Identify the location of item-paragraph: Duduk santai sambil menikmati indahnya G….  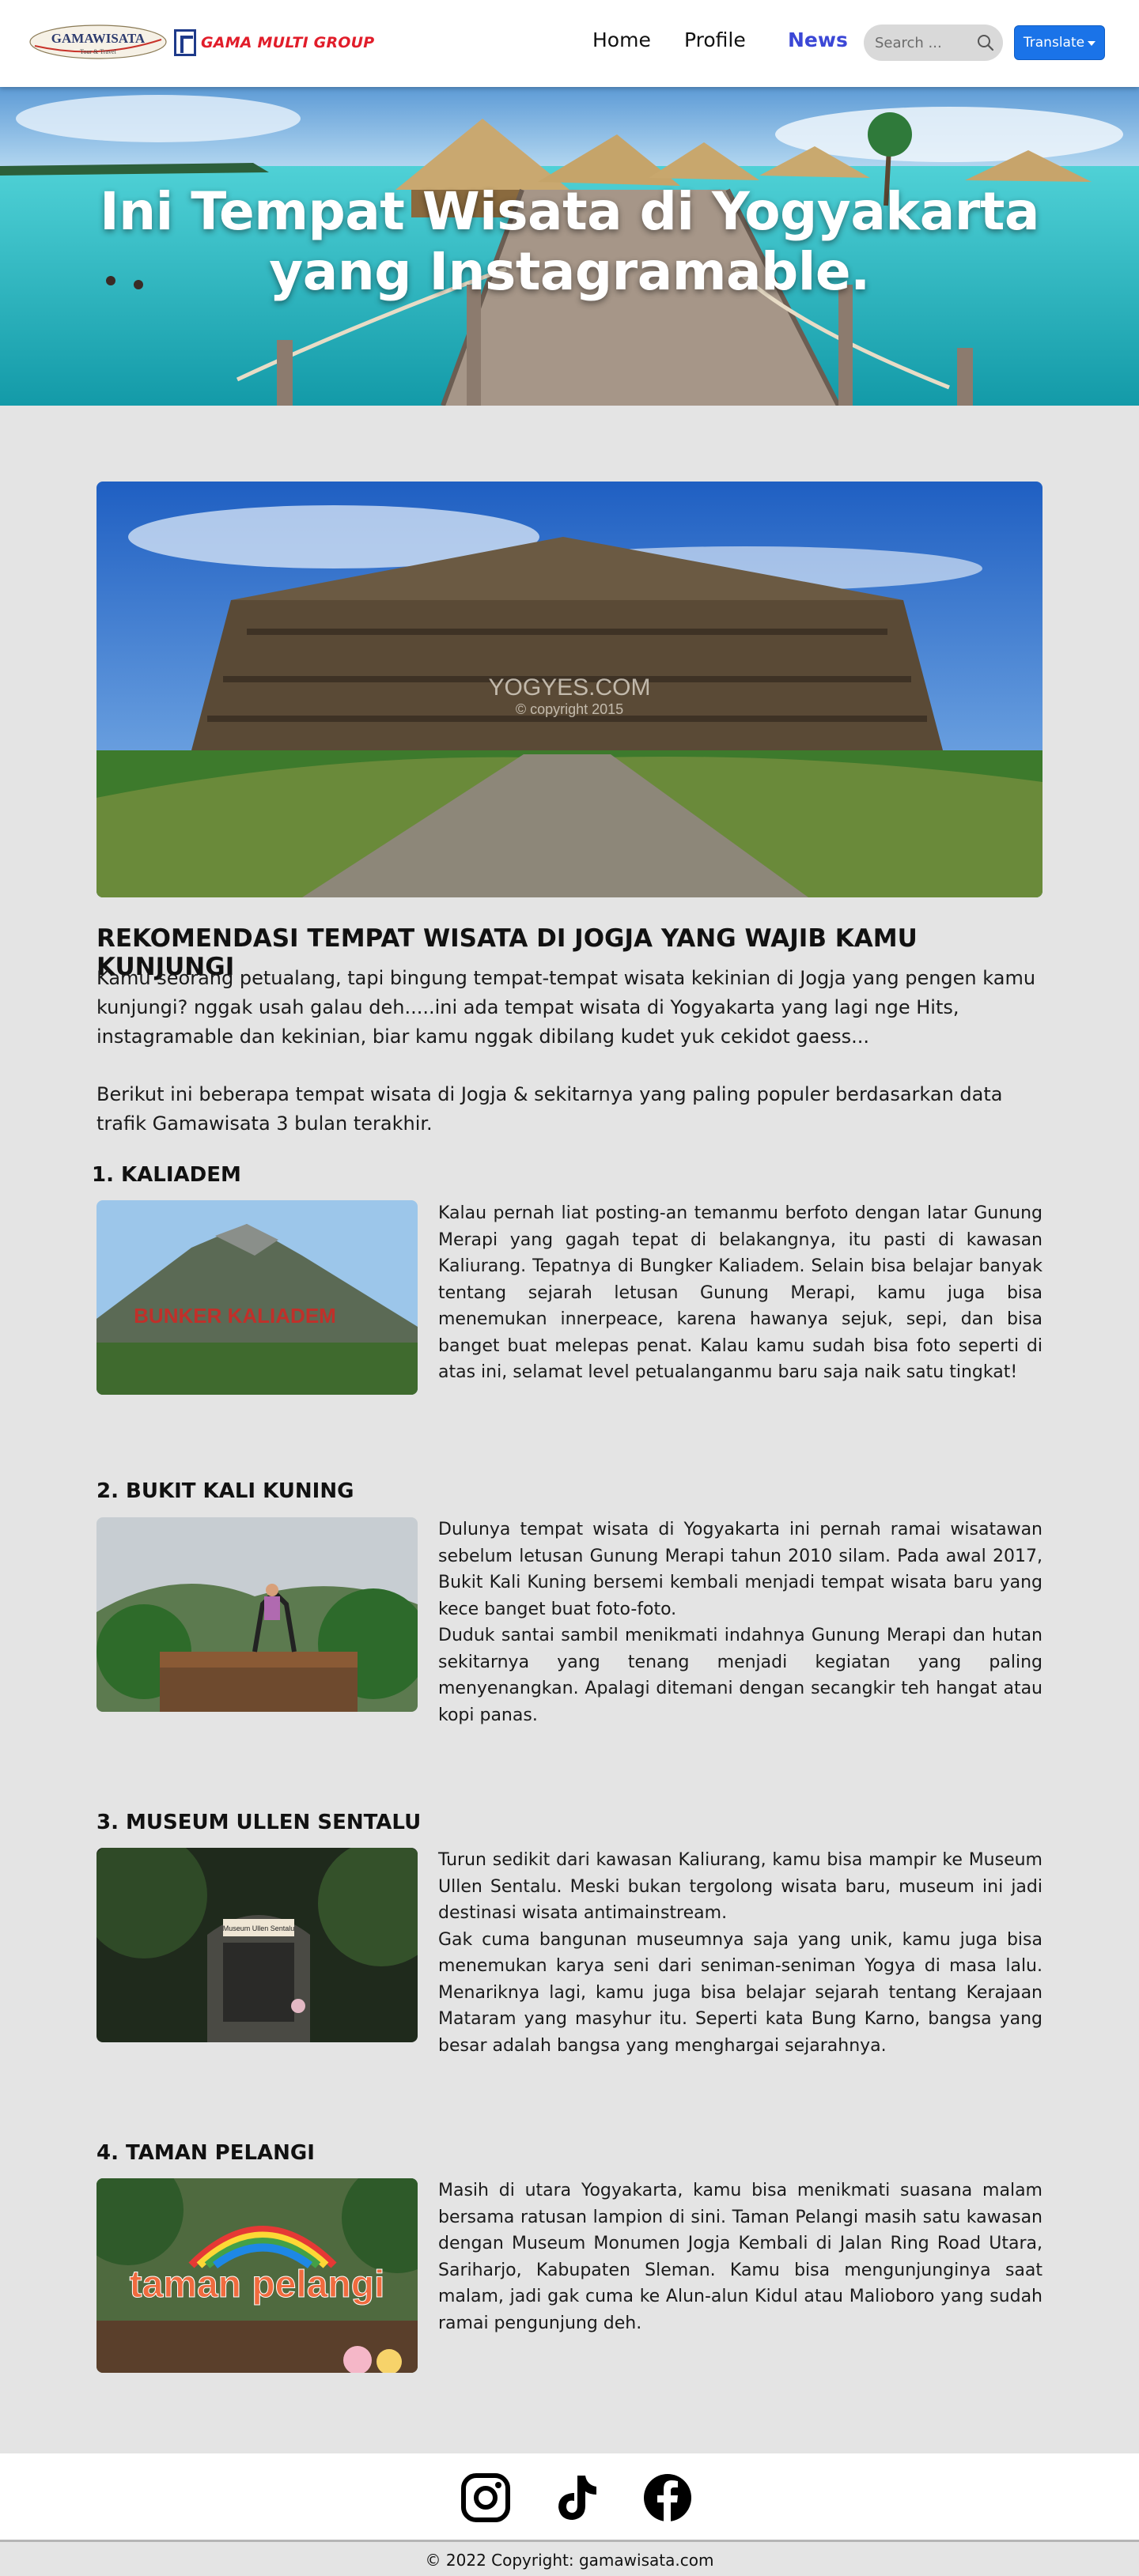
(740, 1675).